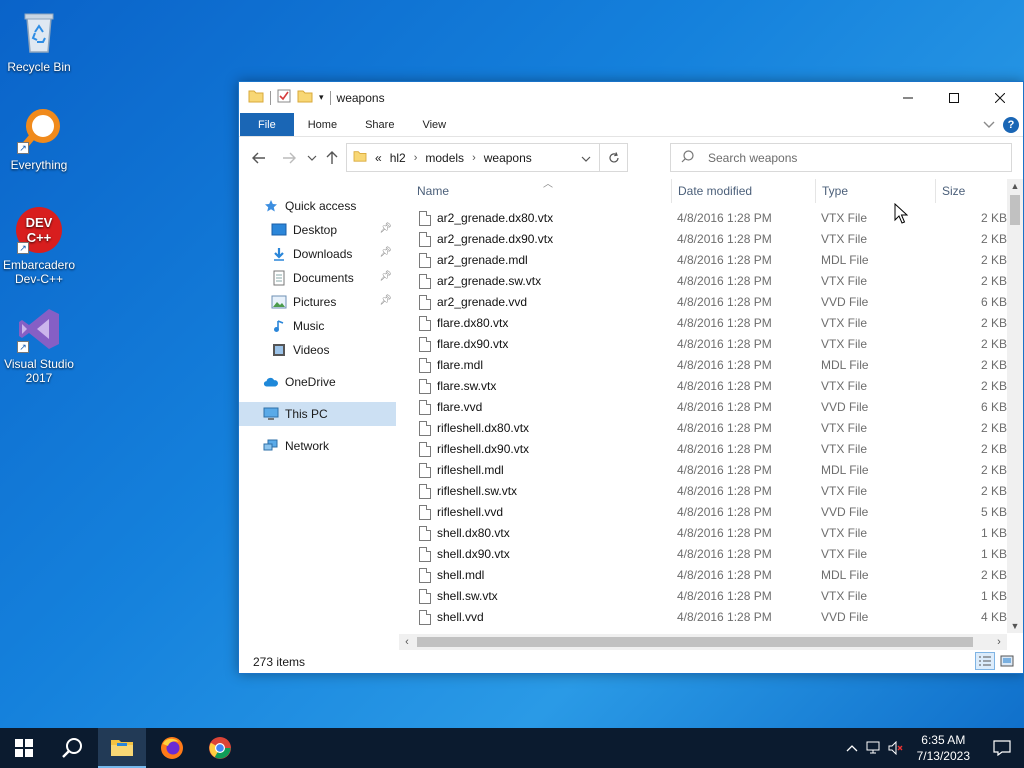 This screenshot has width=1024, height=768. Describe the element at coordinates (317, 382) in the screenshot. I see `nav-item-onedrive: OneDrive` at that location.